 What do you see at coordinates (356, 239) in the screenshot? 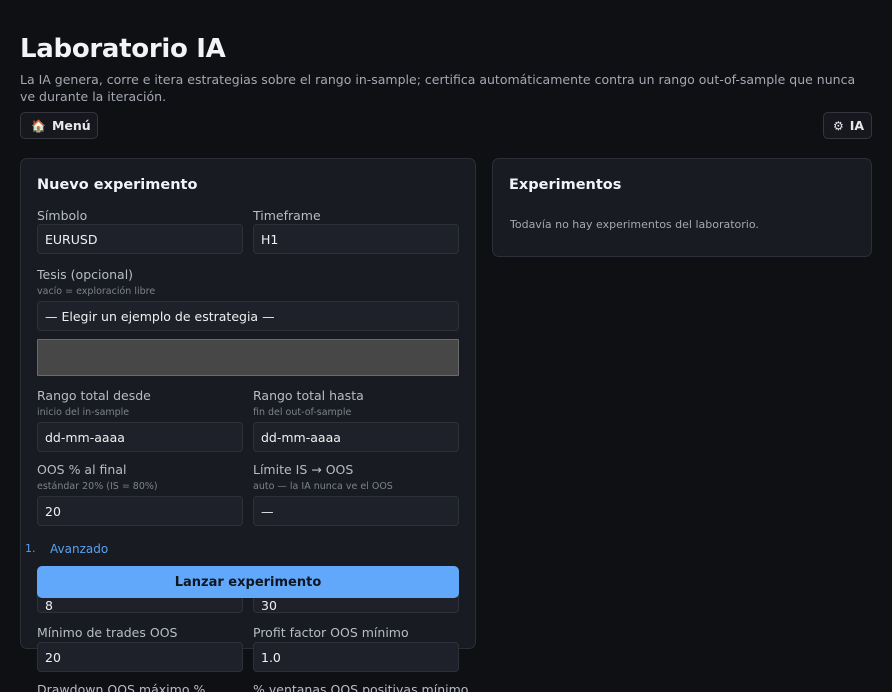
I see `timeframe-input: H1` at bounding box center [356, 239].